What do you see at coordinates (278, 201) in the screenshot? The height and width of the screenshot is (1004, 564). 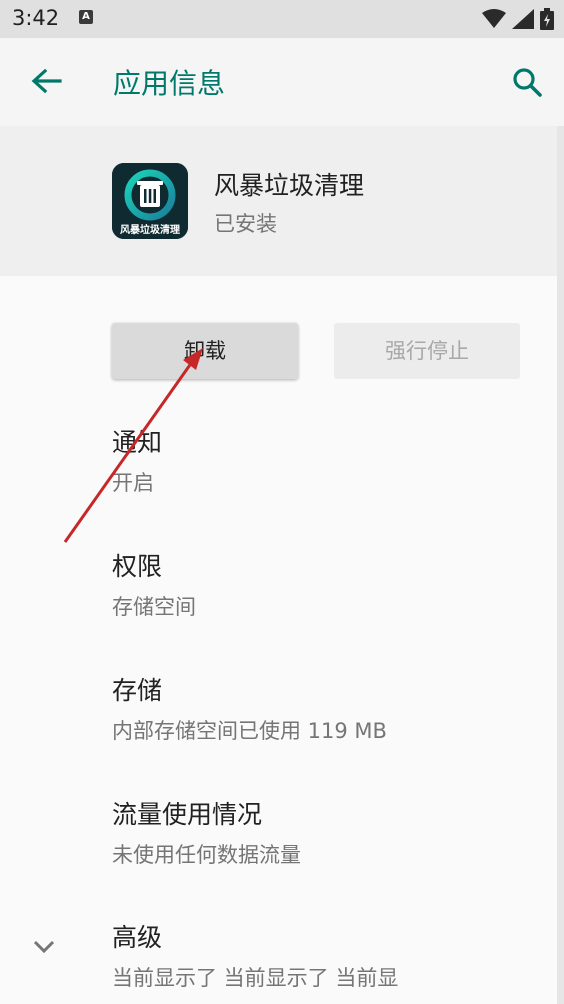 I see `app-header: 风暴垃圾清理 风暴垃圾清理 已安装` at bounding box center [278, 201].